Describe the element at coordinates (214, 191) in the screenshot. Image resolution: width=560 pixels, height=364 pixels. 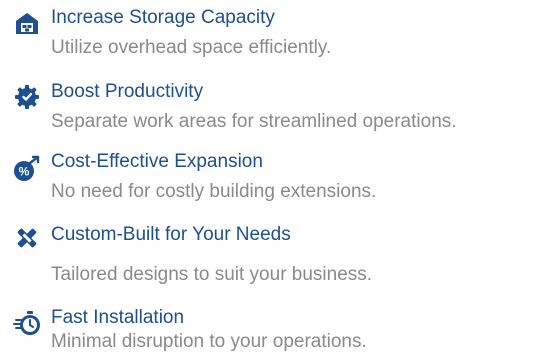
I see `feature-description: No need for costly building extensions.` at that location.